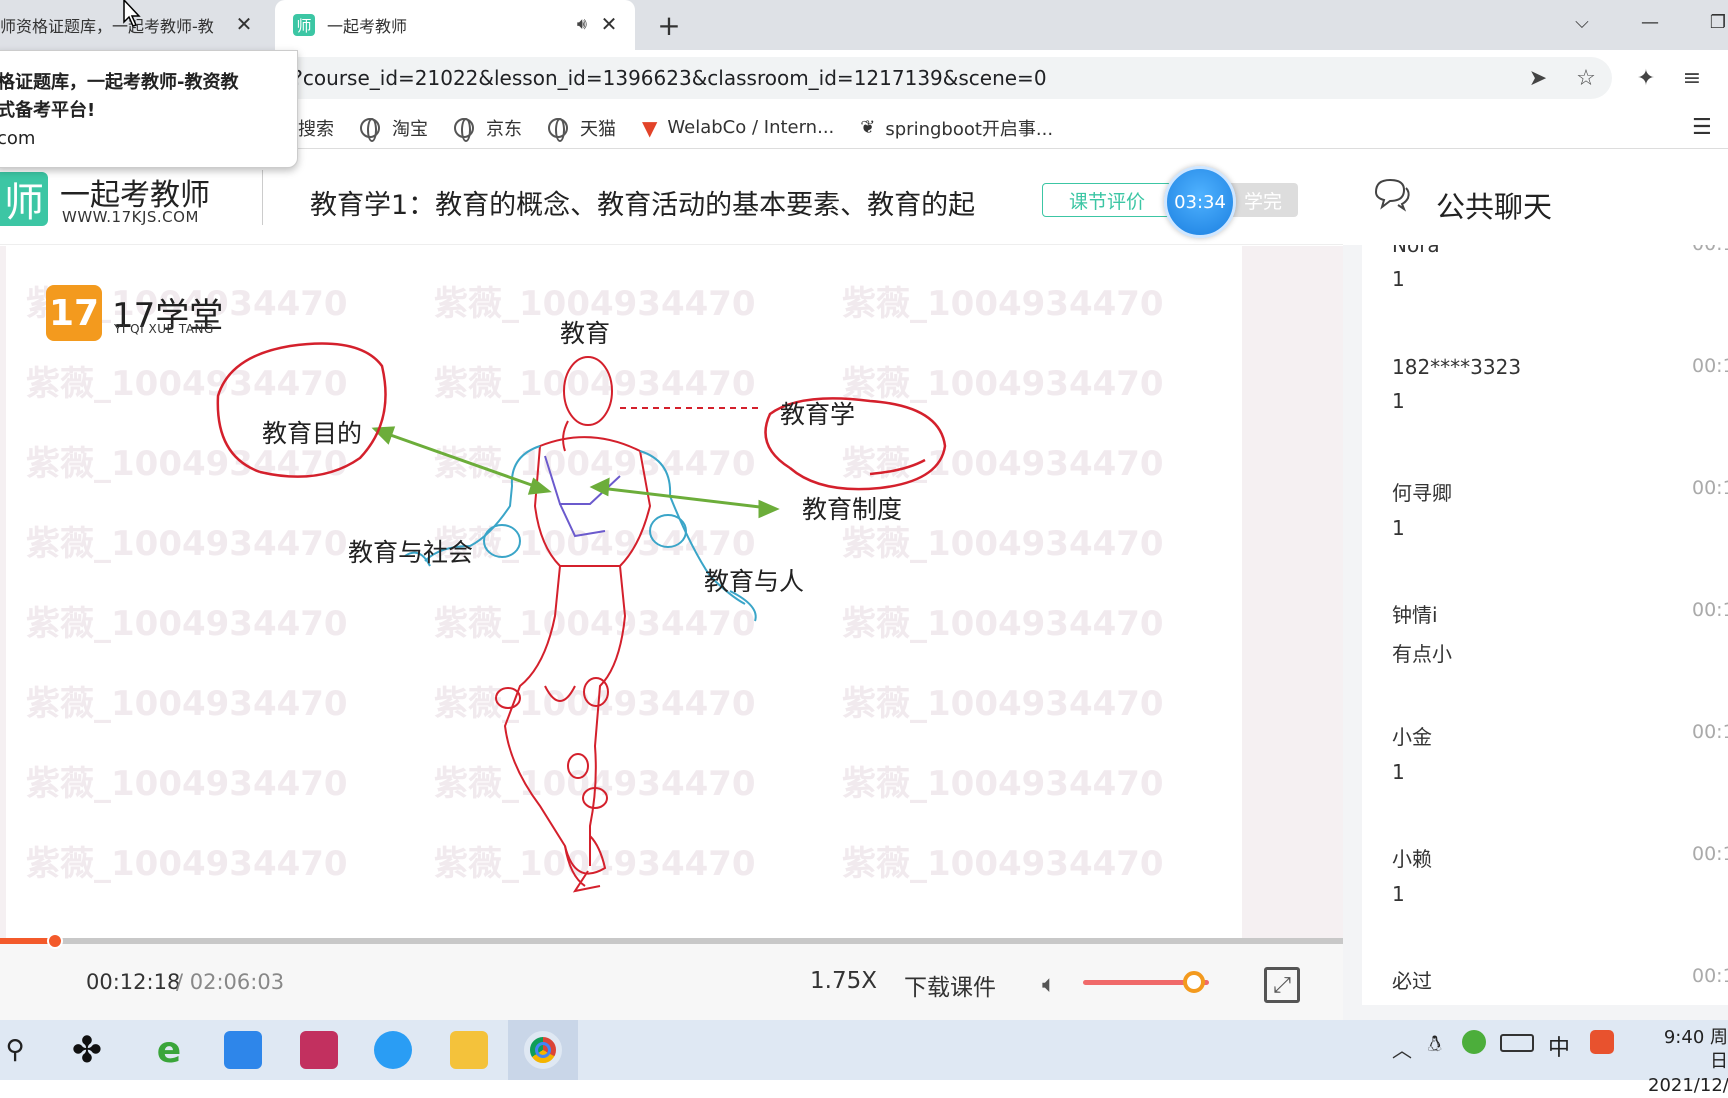 Image resolution: width=1728 pixels, height=1098 pixels. Describe the element at coordinates (573, 624) in the screenshot. I see `human-figure-body` at that location.